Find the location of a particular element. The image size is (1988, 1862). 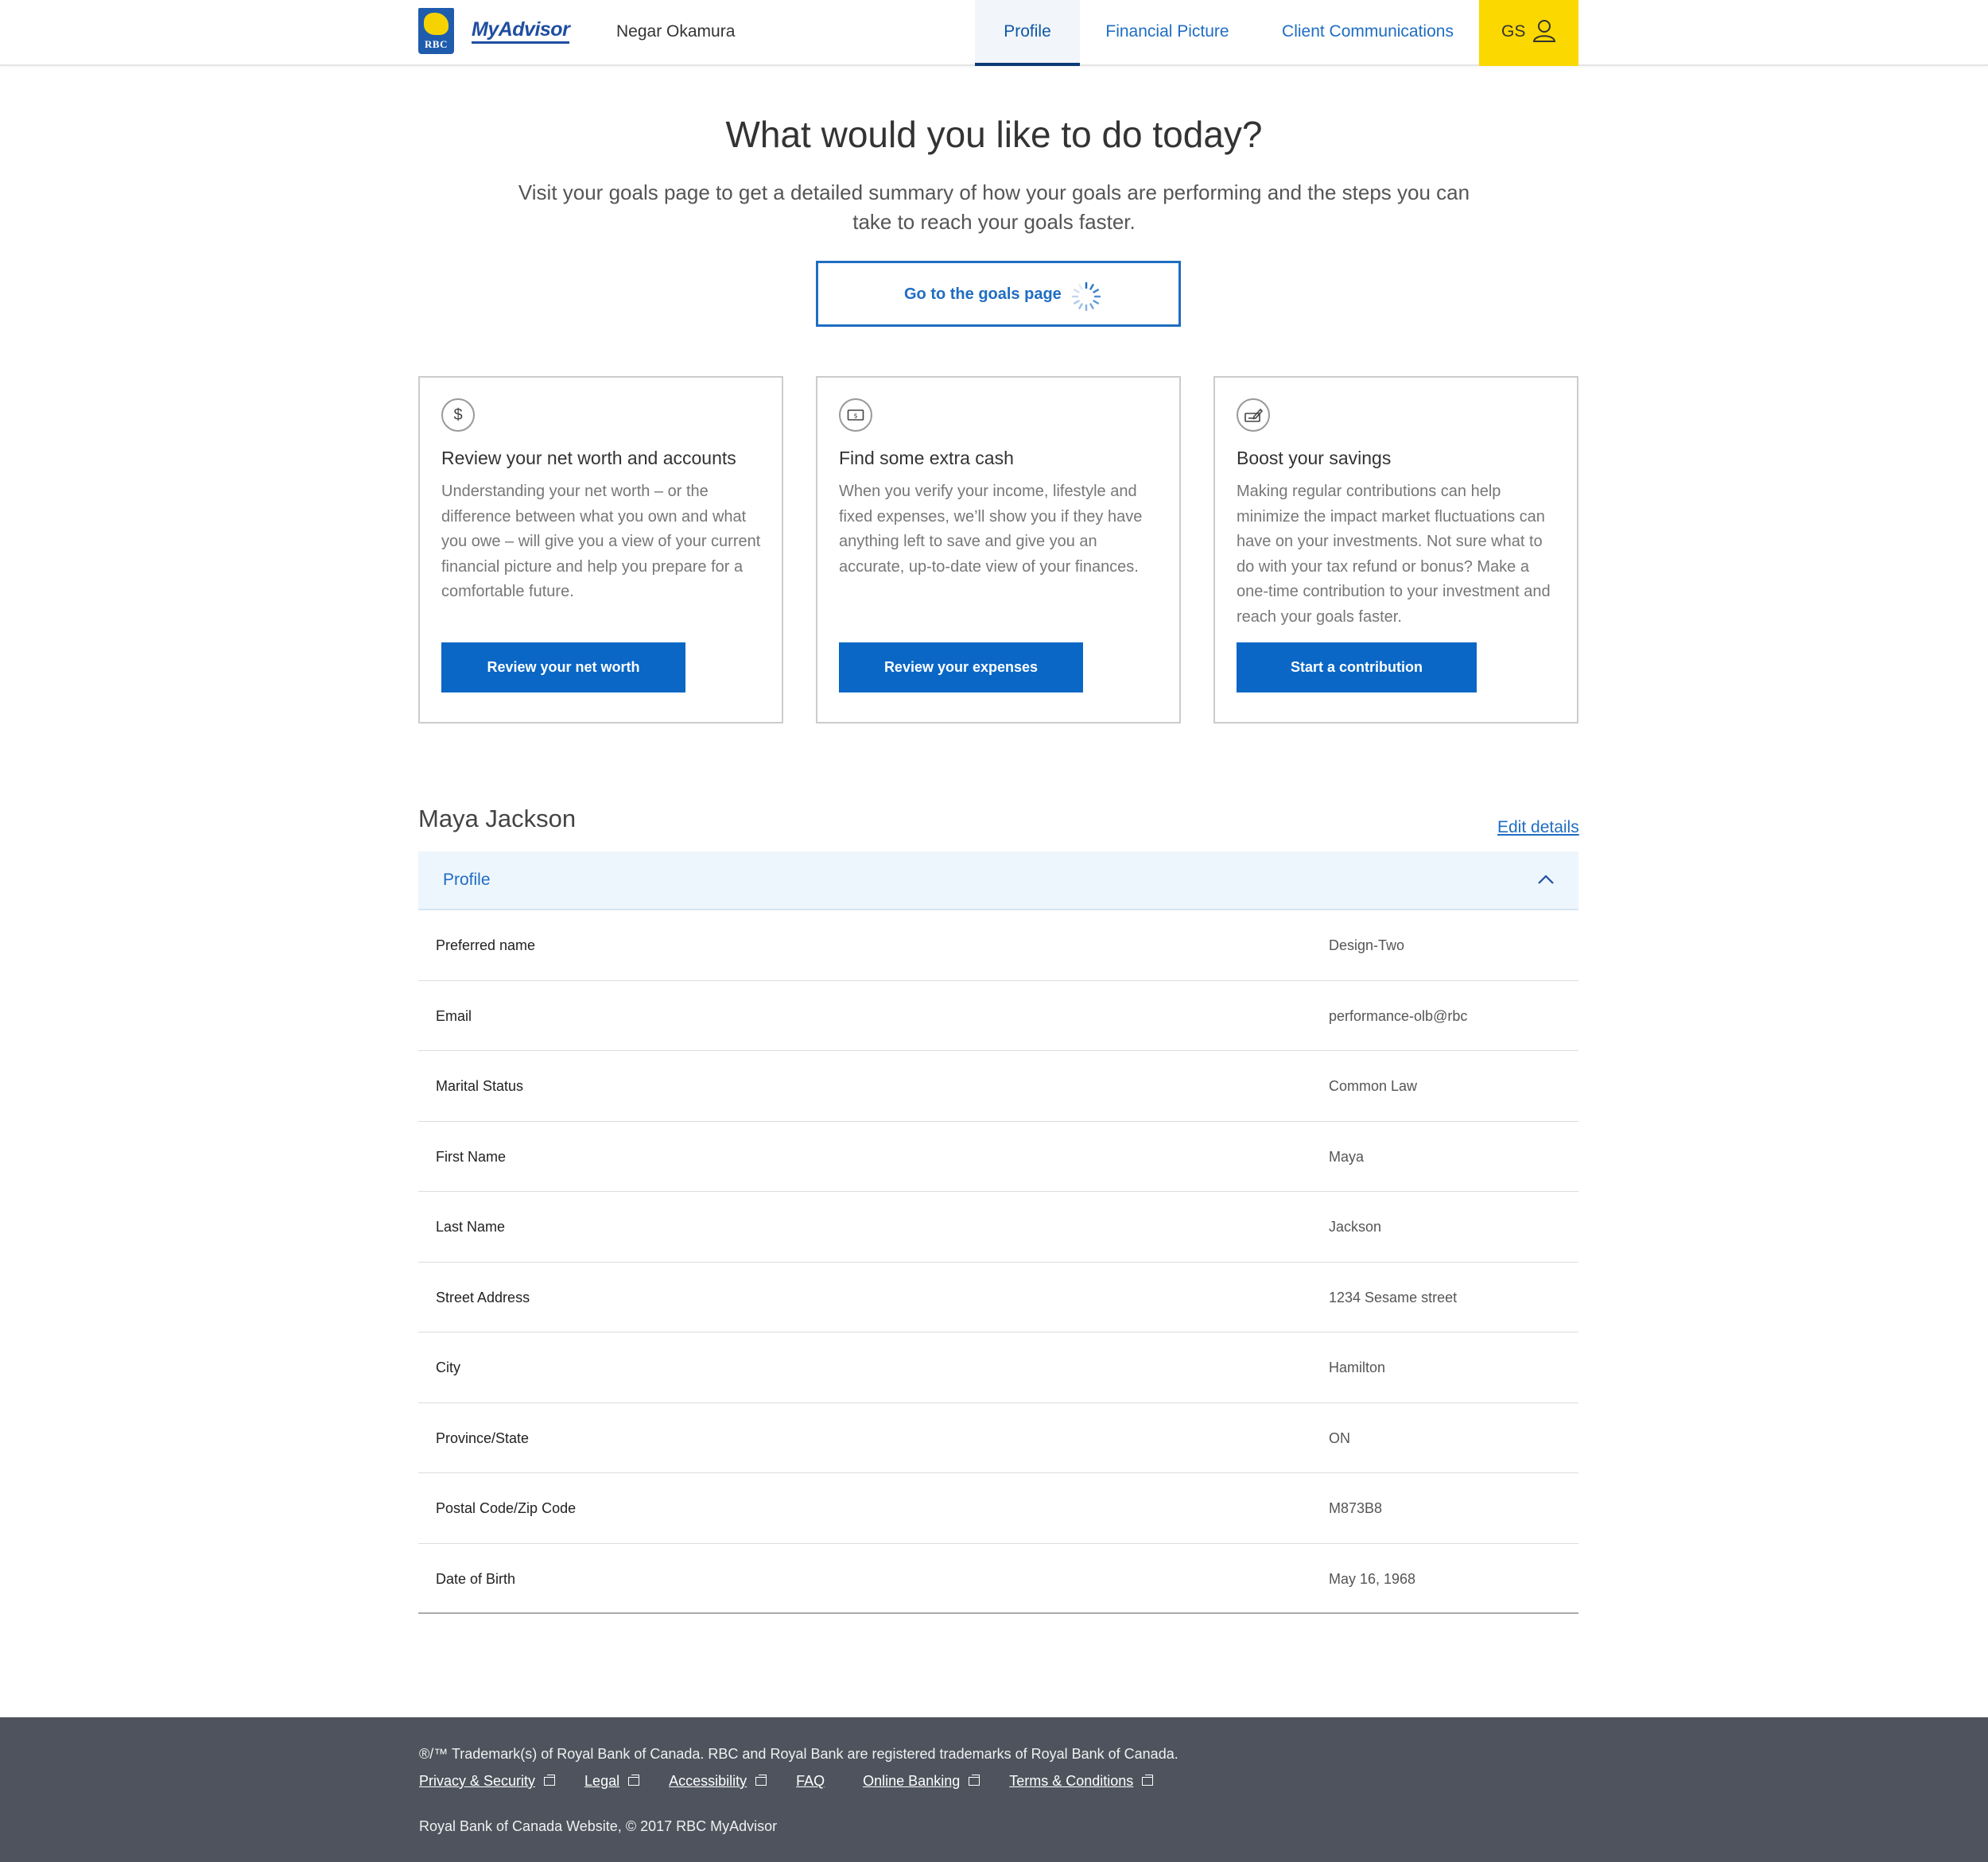

row-value: Hamilton is located at coordinates (1357, 1367).